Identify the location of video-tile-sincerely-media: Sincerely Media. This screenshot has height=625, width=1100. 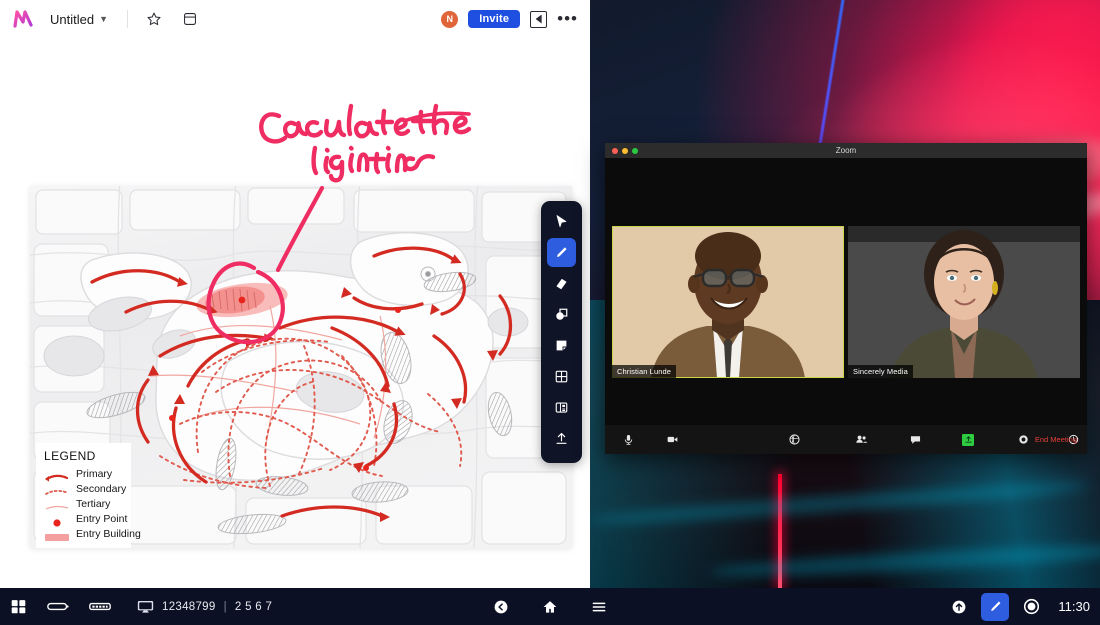
(964, 302).